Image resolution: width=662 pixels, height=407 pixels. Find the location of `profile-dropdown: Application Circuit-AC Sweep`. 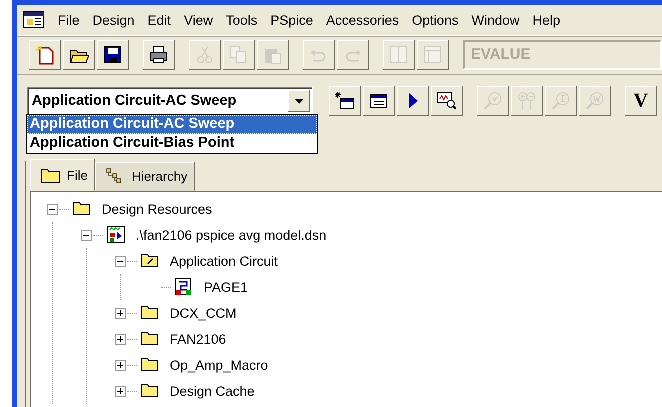

profile-dropdown: Application Circuit-AC Sweep is located at coordinates (170, 101).